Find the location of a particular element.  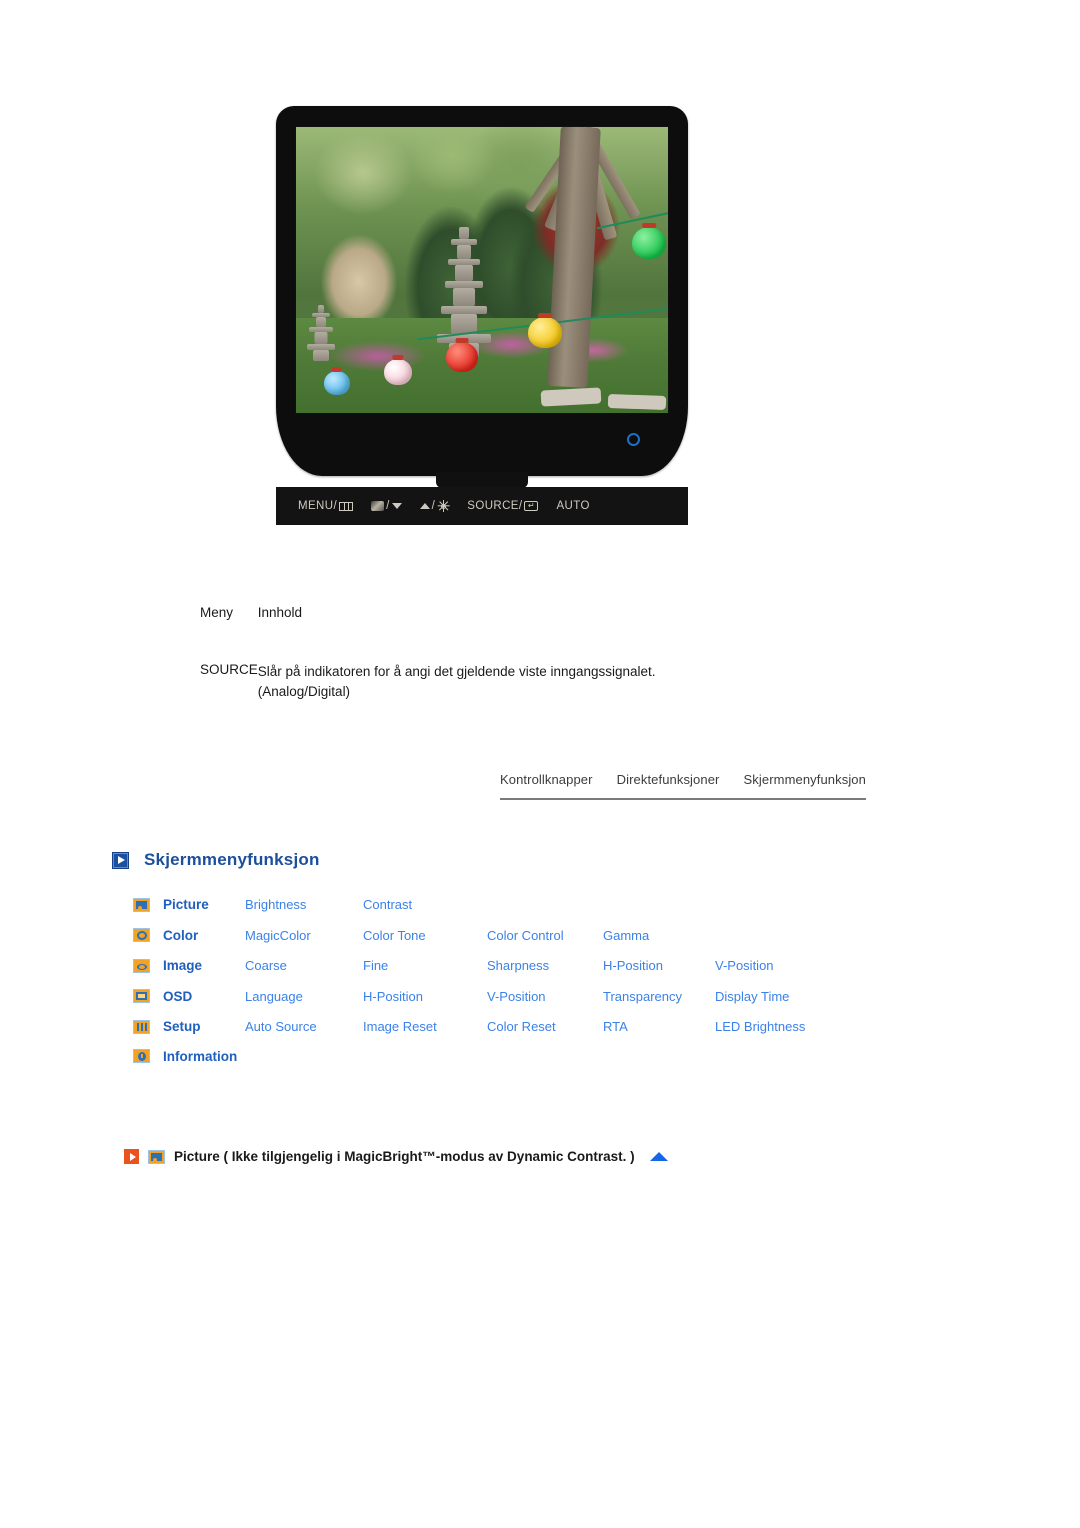

magicbright-button-label: / is located at coordinates (388, 506).